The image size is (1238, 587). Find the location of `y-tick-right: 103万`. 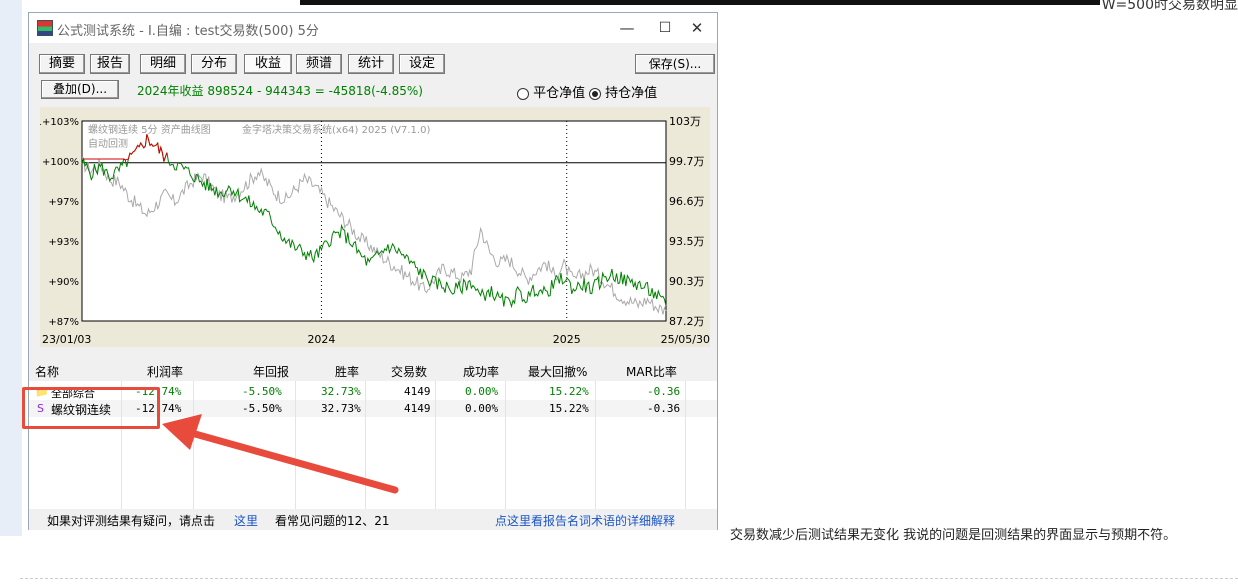

y-tick-right: 103万 is located at coordinates (685, 121).